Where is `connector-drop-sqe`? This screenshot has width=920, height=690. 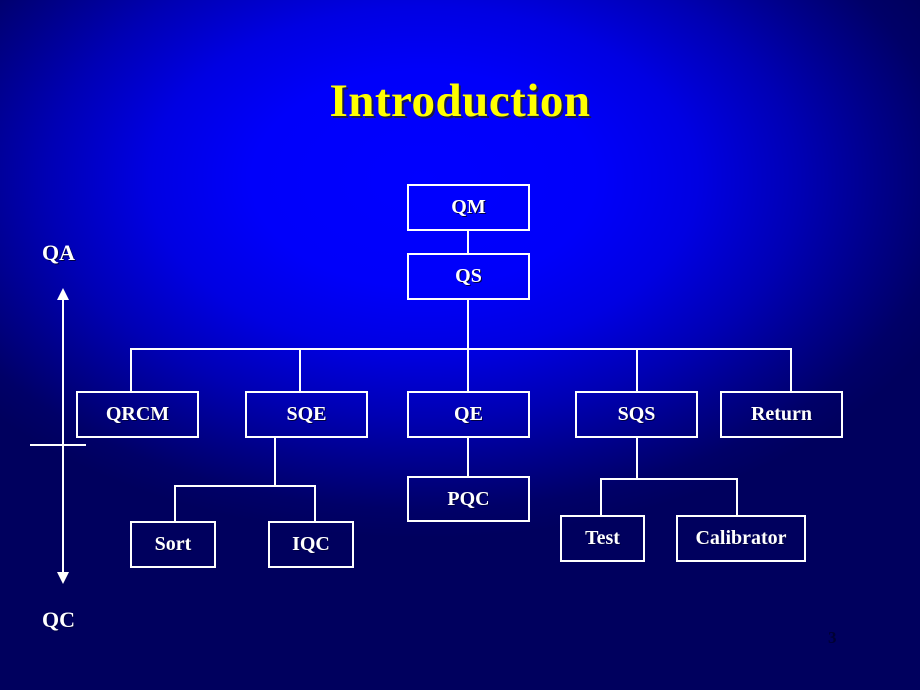 connector-drop-sqe is located at coordinates (300, 369).